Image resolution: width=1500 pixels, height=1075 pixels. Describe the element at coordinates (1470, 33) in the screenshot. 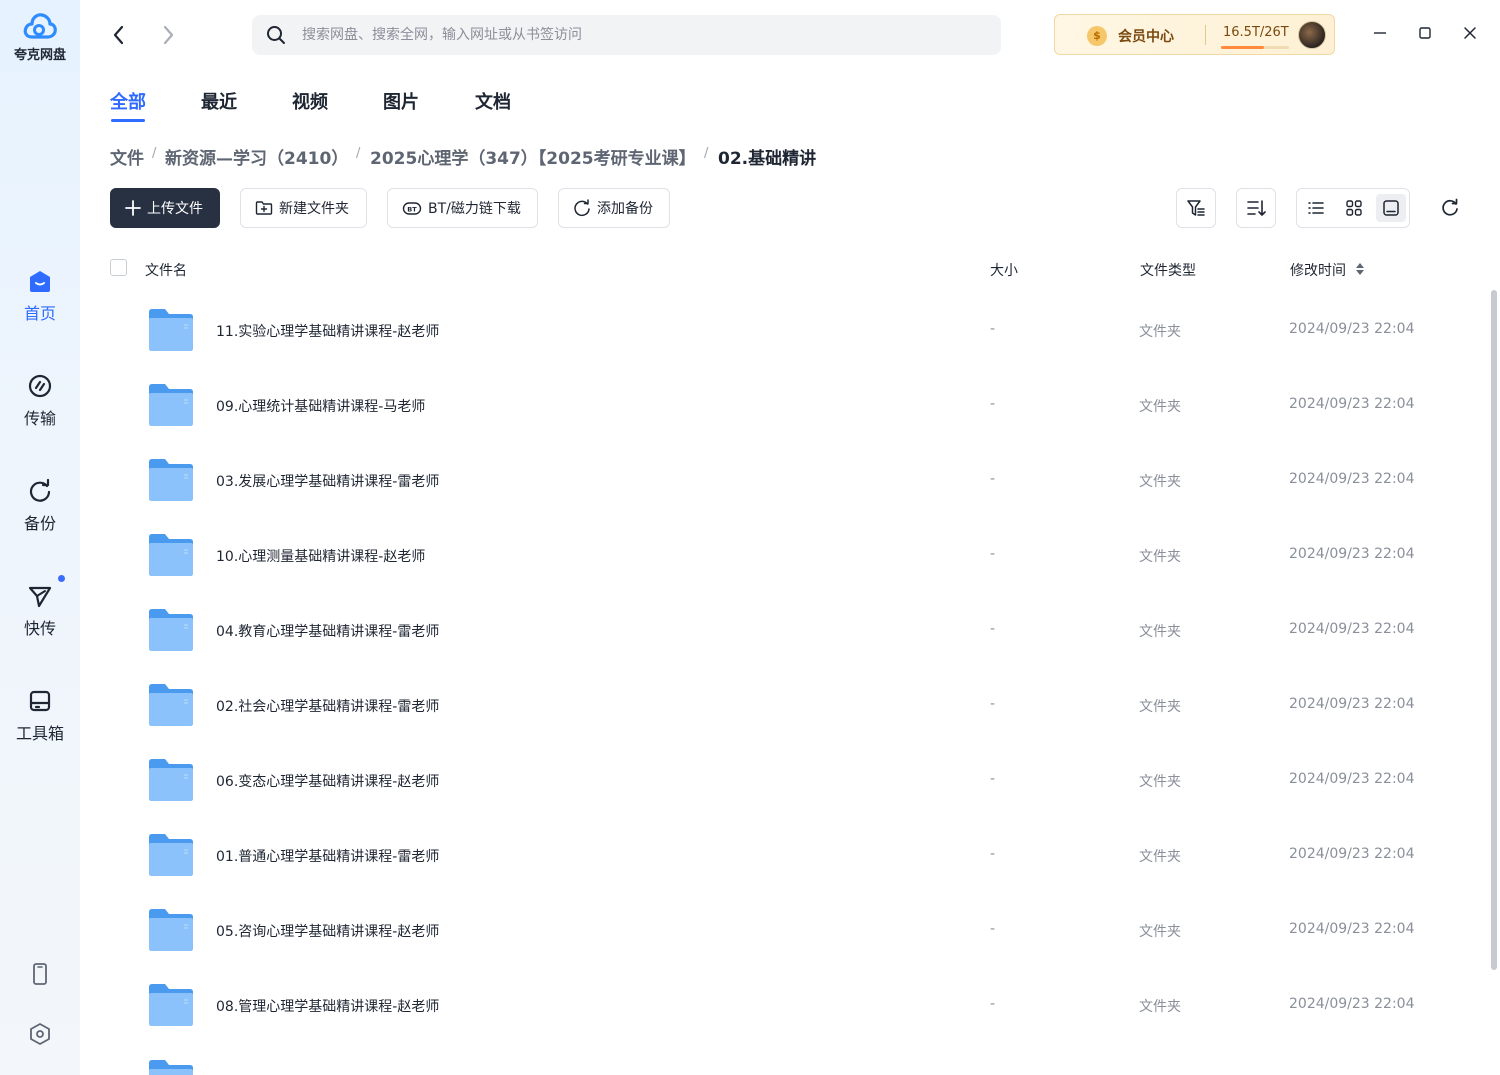

I see `close-button` at that location.